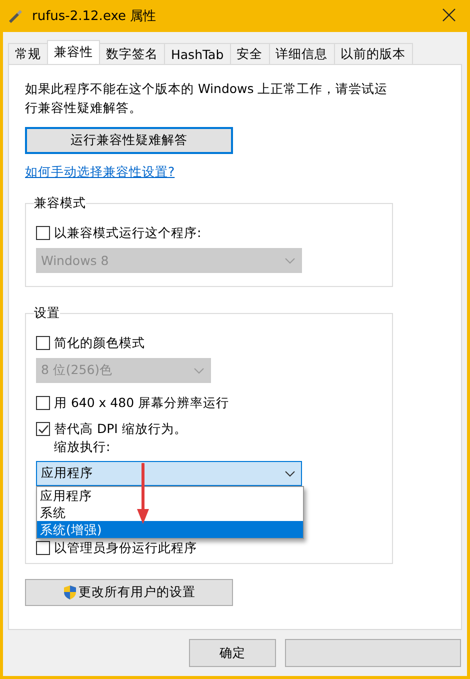  What do you see at coordinates (125, 548) in the screenshot?
I see `checkbox-label: 以管理员身份运行此程序` at bounding box center [125, 548].